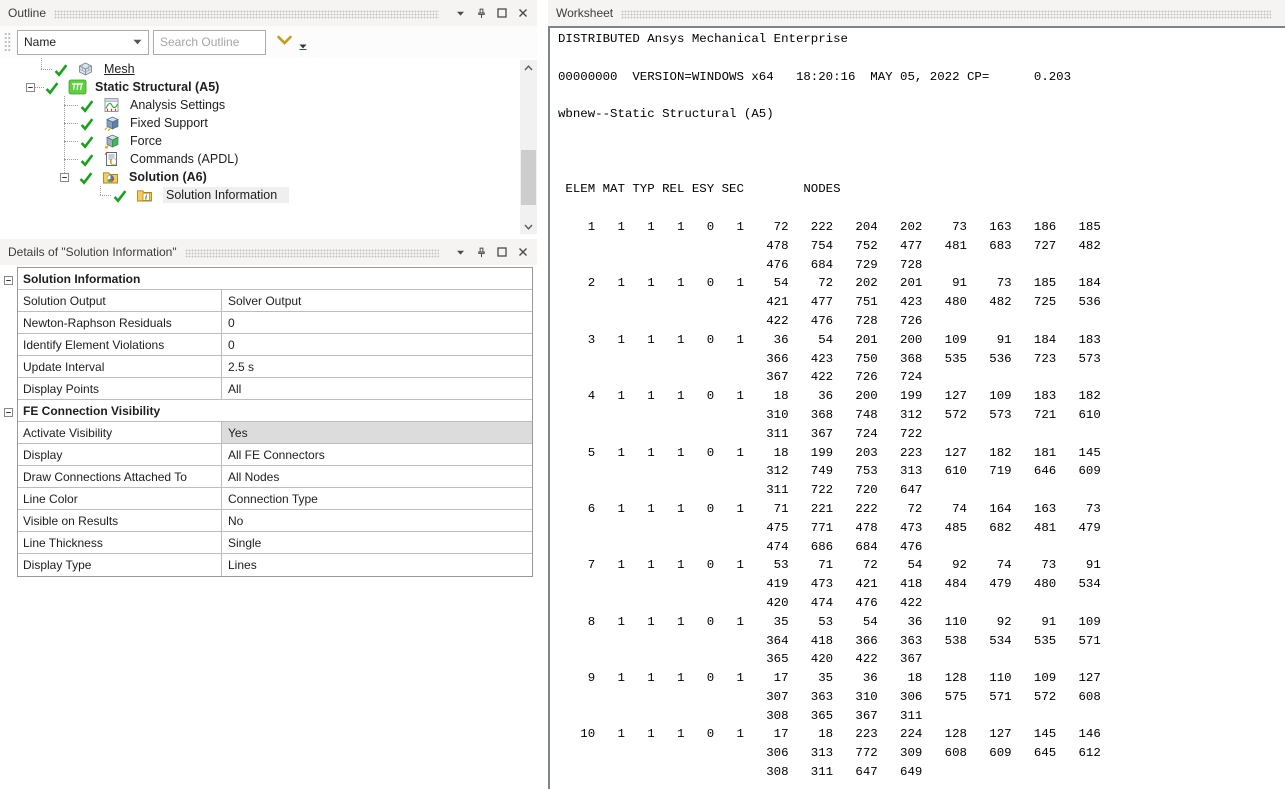 The width and height of the screenshot is (1285, 789). I want to click on mesh-icon, so click(86, 69).